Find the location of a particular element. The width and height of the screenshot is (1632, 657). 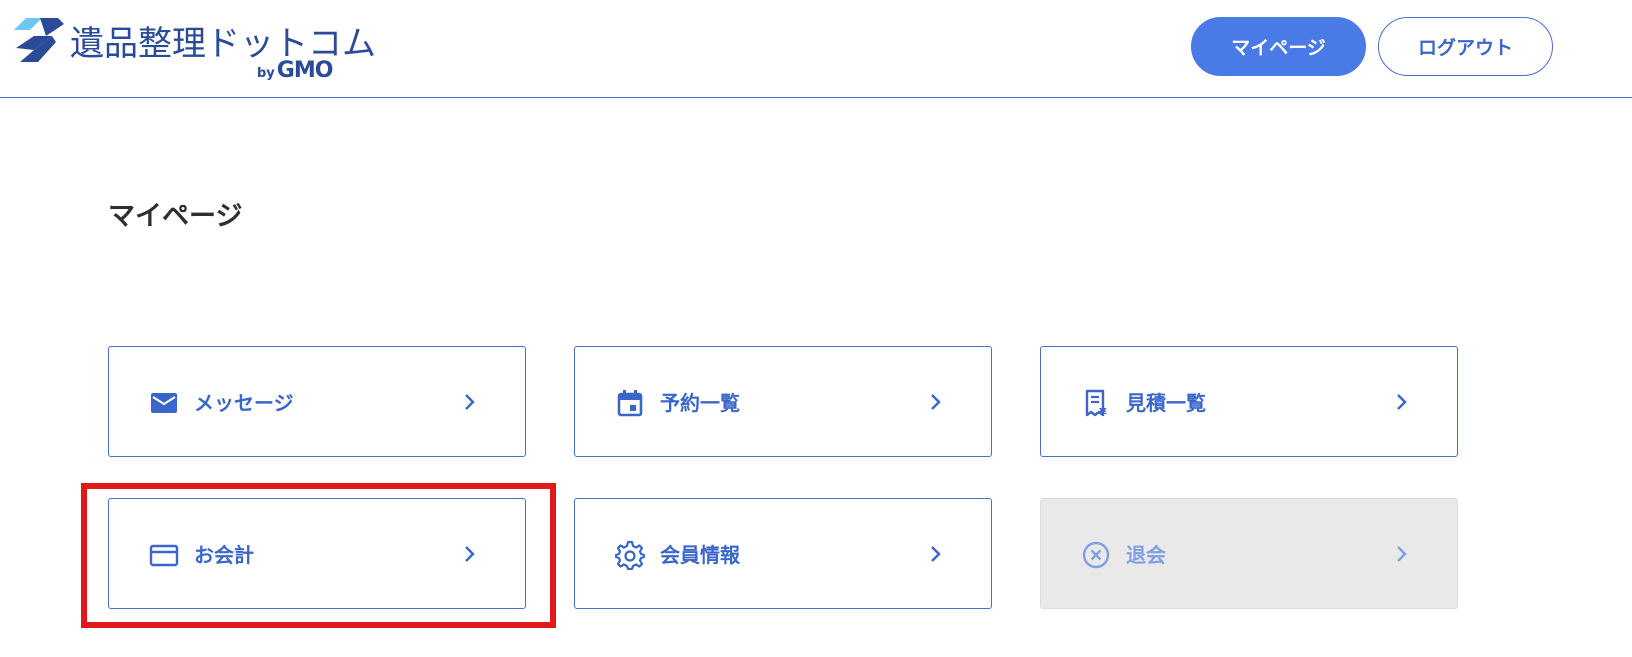

estimate-icon: ¥ is located at coordinates (1096, 403).